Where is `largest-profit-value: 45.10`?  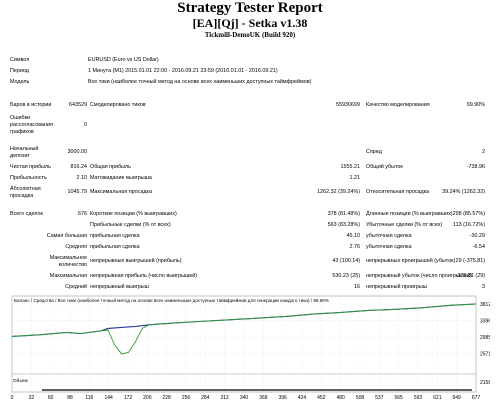 largest-profit-value: 45.10 is located at coordinates (353, 236).